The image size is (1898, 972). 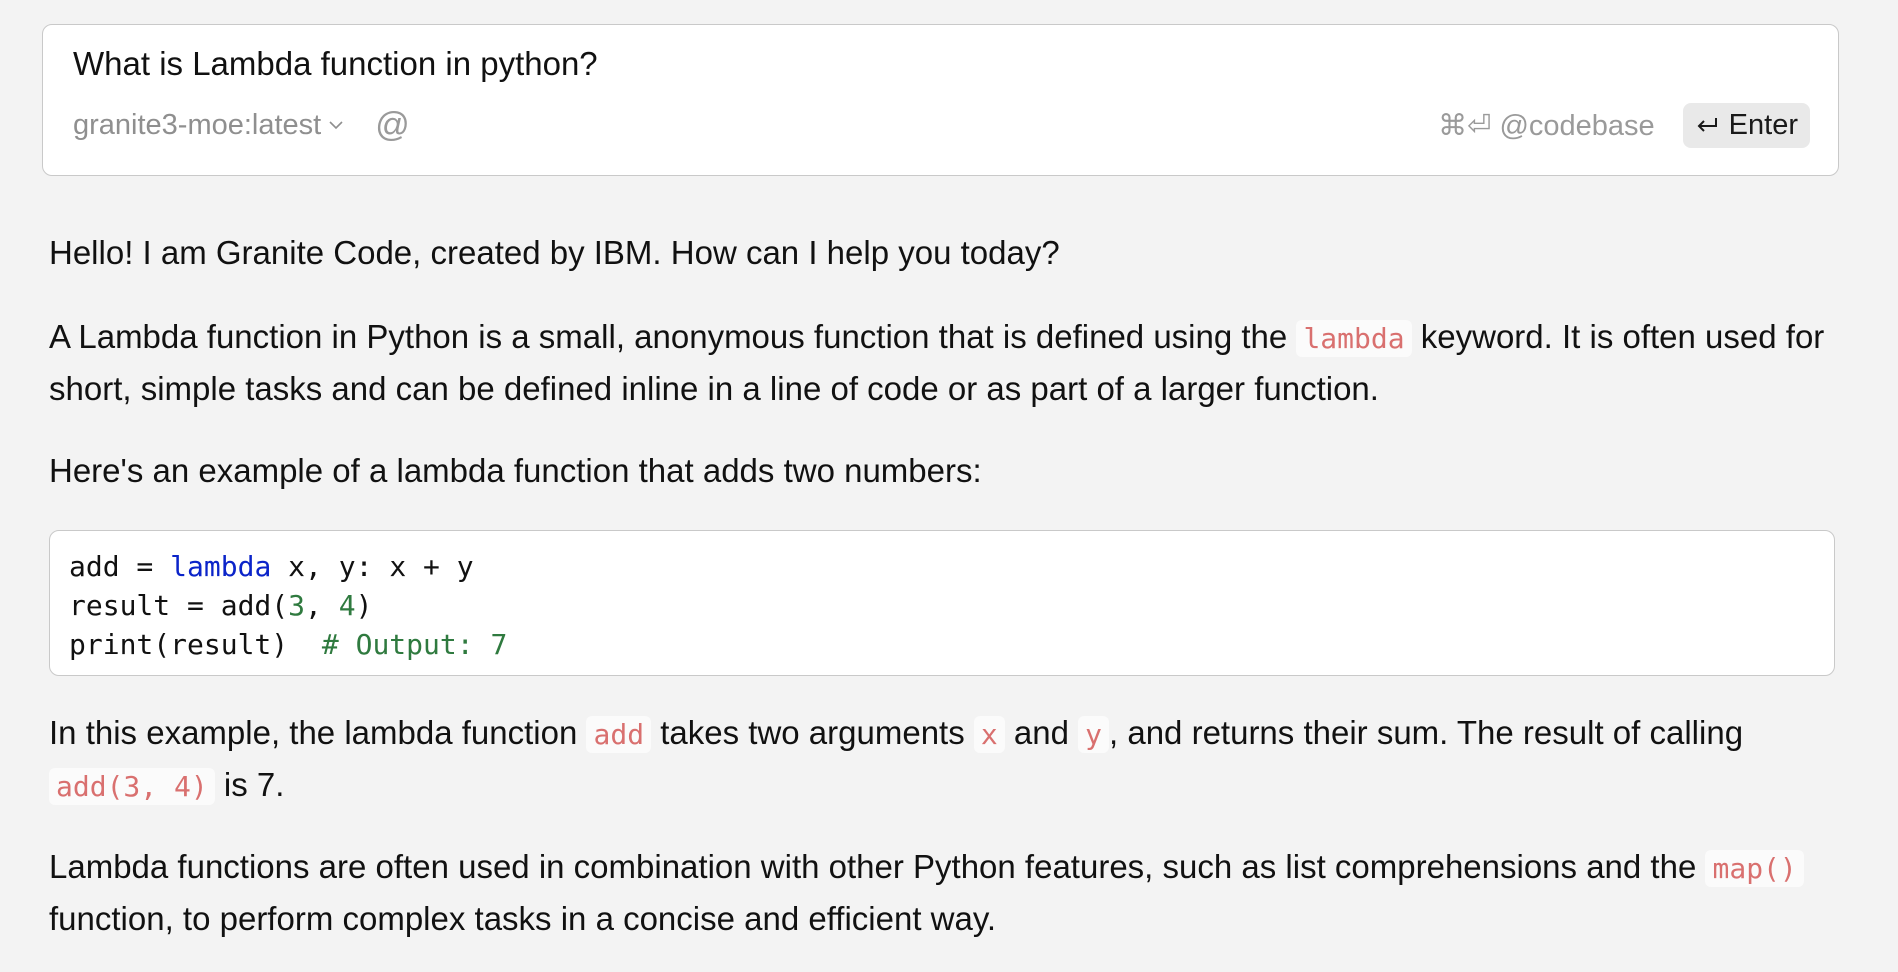 What do you see at coordinates (1041, 732) in the screenshot?
I see `text-span: and` at bounding box center [1041, 732].